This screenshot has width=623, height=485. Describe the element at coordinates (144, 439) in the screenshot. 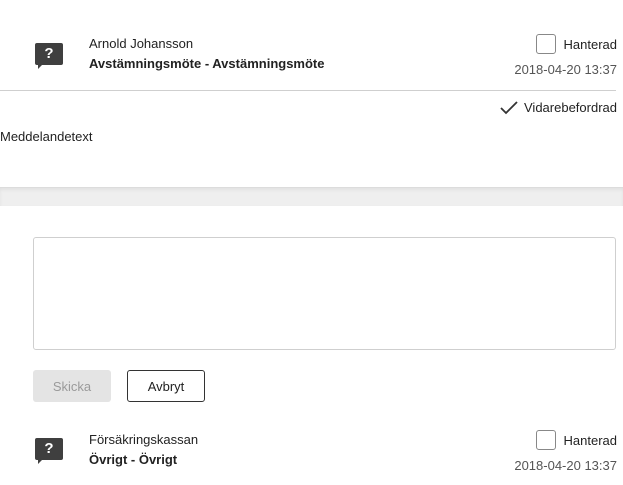

I see `message-sender: Försäkringskassan` at that location.